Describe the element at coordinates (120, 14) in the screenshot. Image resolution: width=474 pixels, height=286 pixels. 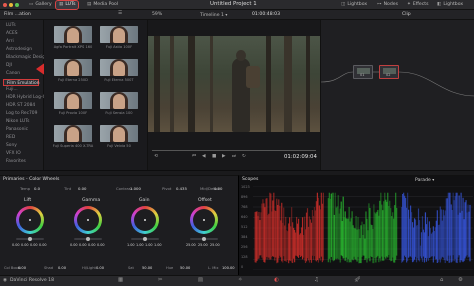
I see `list-view-icon: ☰` at that location.